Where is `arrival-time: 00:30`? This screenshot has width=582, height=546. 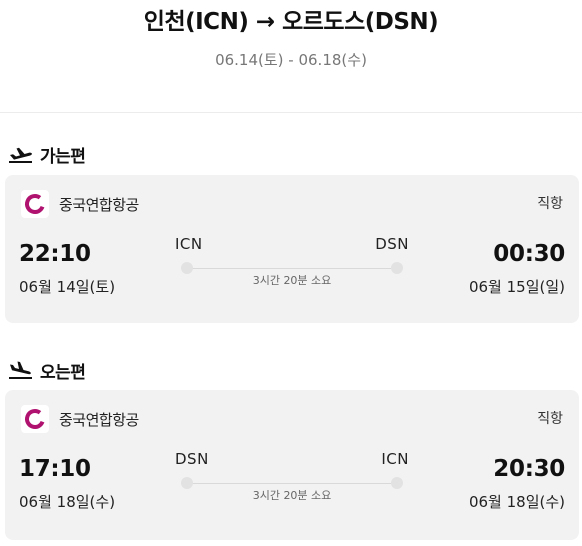
arrival-time: 00:30 is located at coordinates (529, 254).